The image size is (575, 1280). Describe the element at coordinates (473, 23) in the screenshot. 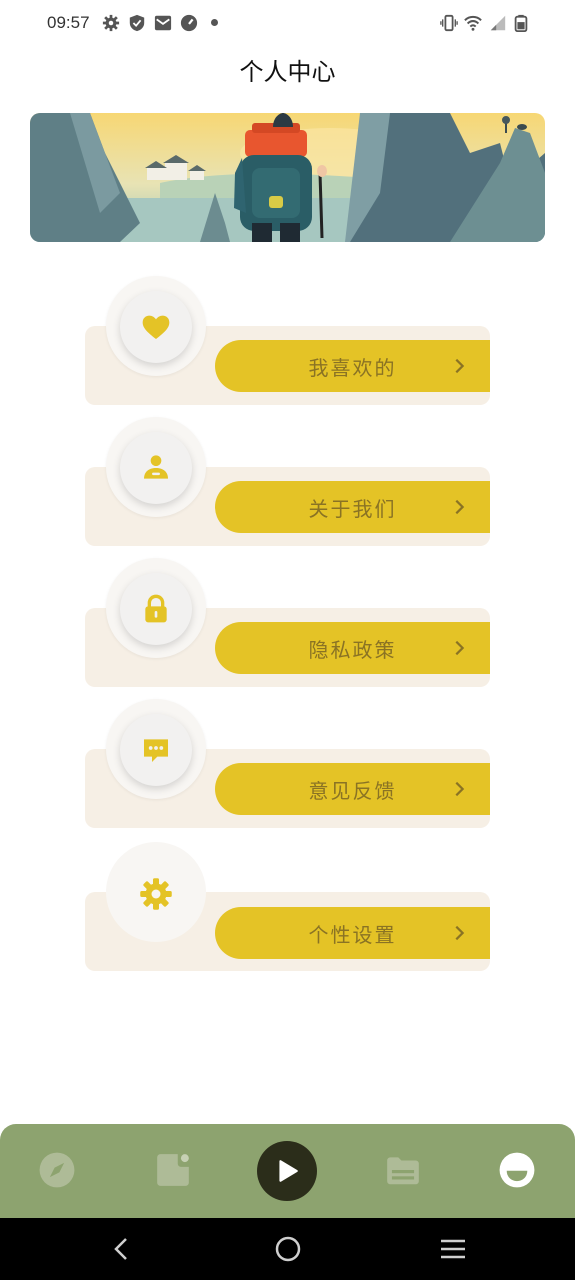

I see `wifi-icon` at that location.